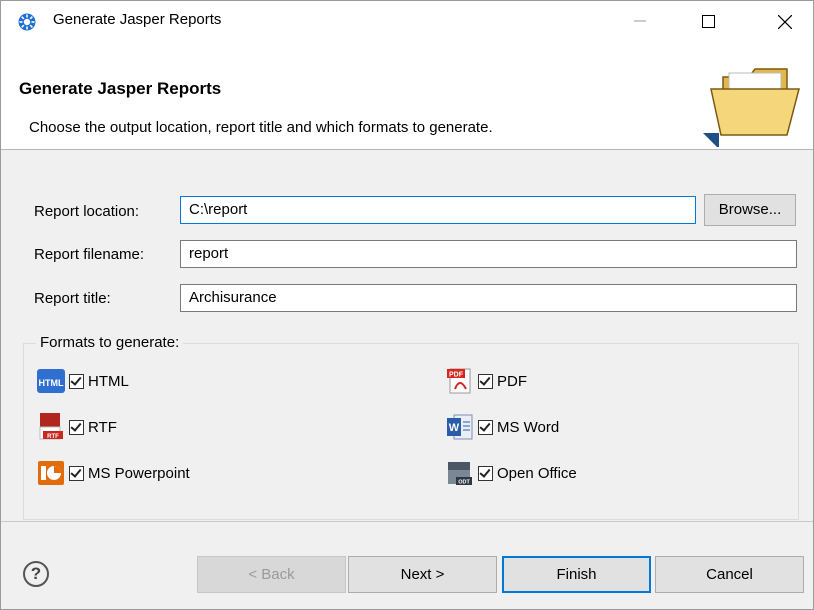 The height and width of the screenshot is (610, 814). Describe the element at coordinates (485, 473) in the screenshot. I see `open-office-checkbox` at that location.